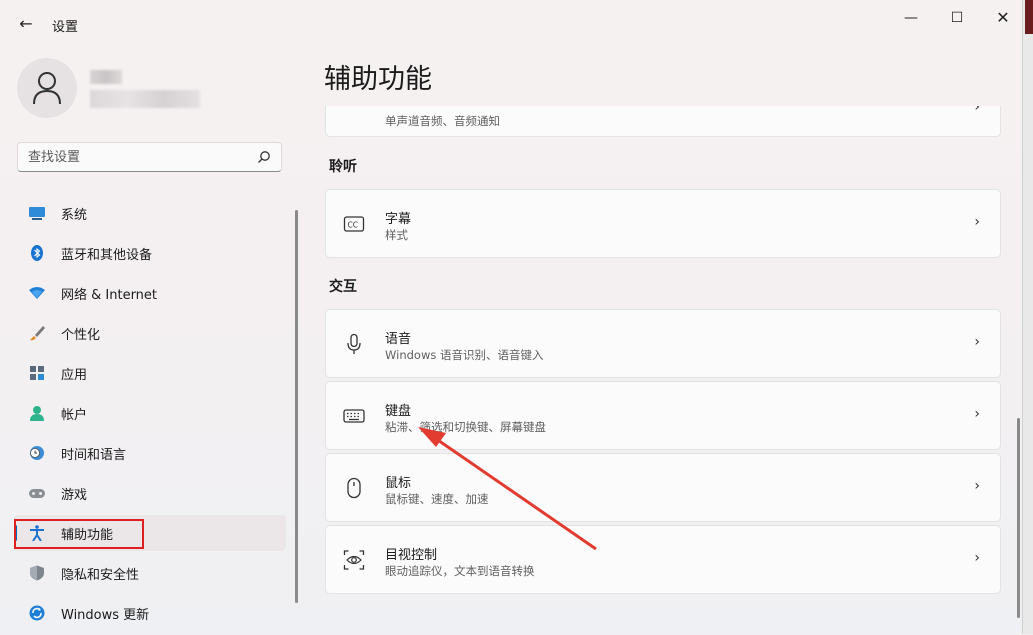  What do you see at coordinates (37, 613) in the screenshot?
I see `update-icon` at bounding box center [37, 613].